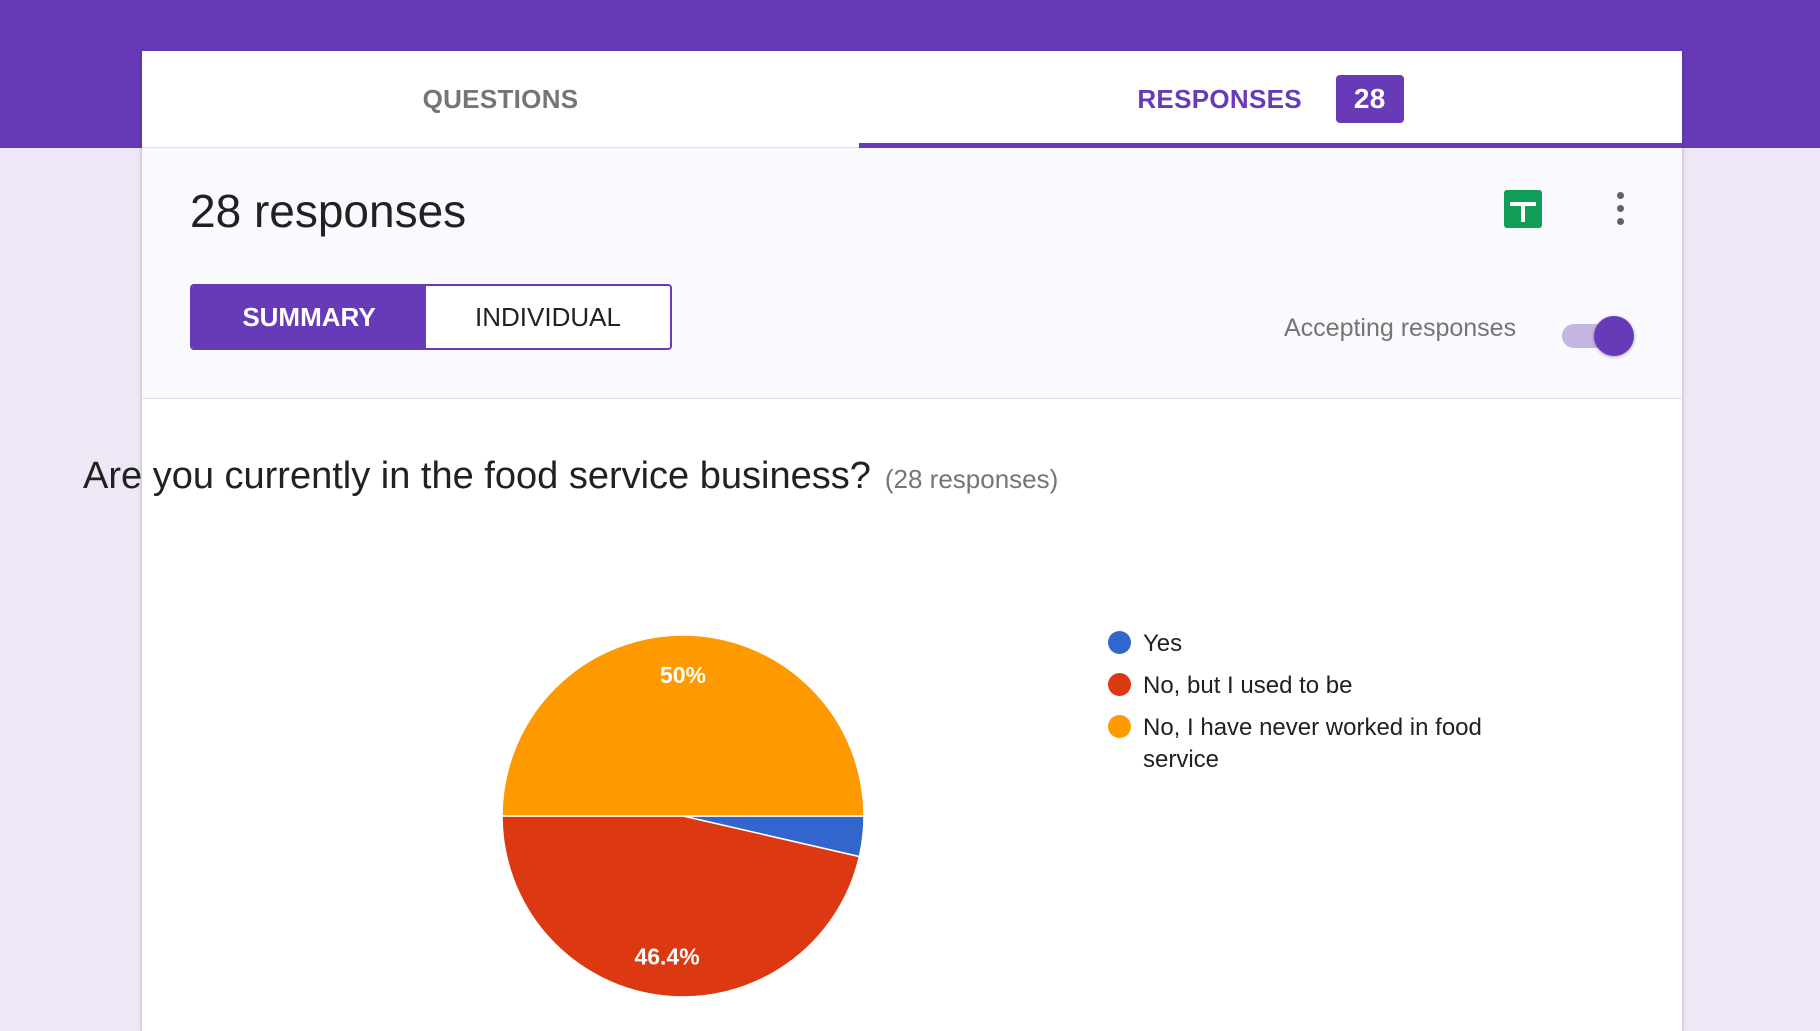 The height and width of the screenshot is (1031, 1820). I want to click on legend-label: No, but I used to be, so click(1248, 685).